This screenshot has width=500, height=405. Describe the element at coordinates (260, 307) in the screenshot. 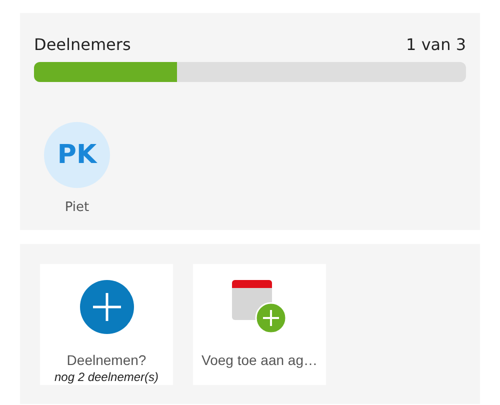

I see `calendar-add-icon` at that location.